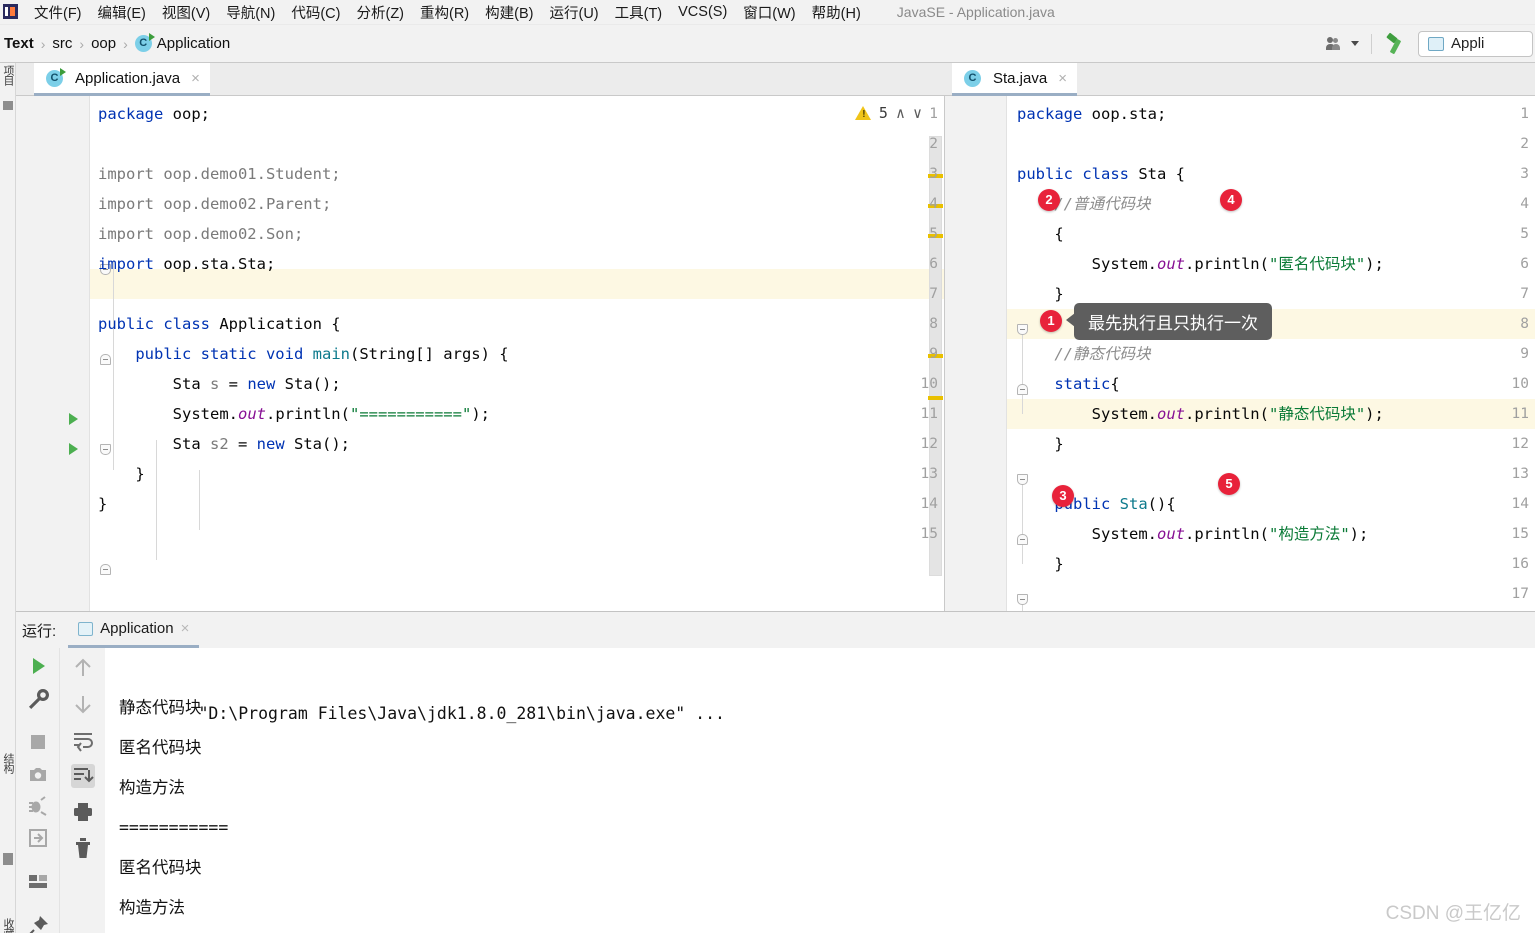 The width and height of the screenshot is (1535, 933). Describe the element at coordinates (219, 384) in the screenshot. I see `code-line: Sta s = new Sta();` at that location.